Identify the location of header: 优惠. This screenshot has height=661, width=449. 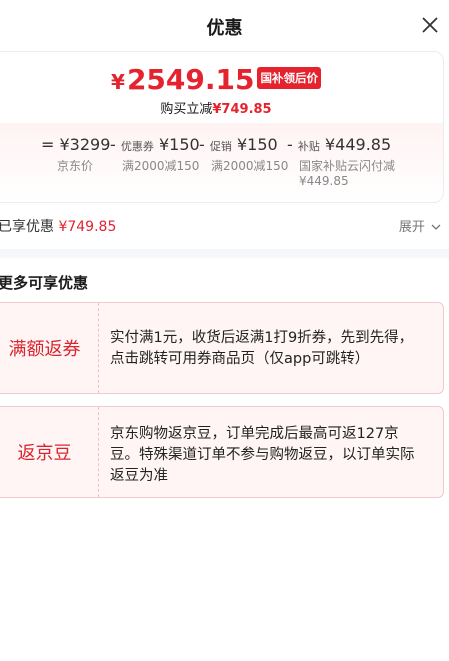
(224, 26).